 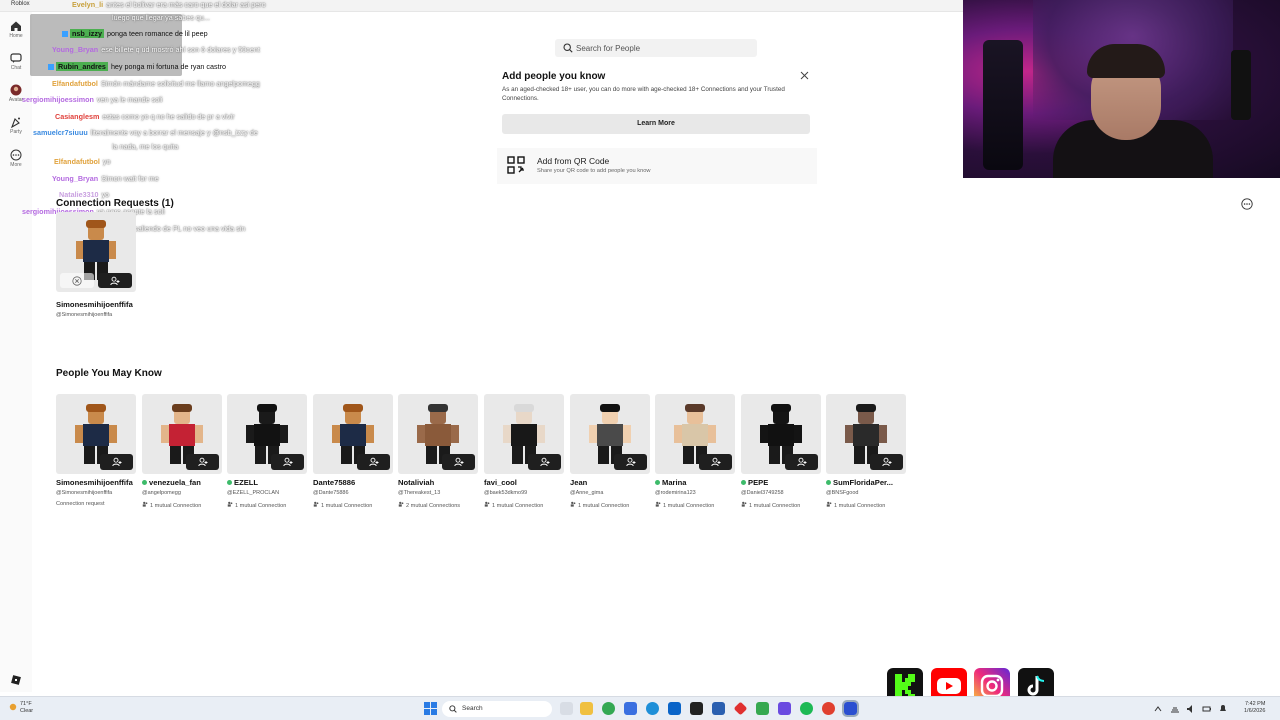 I want to click on person-name: Notaliviah, so click(x=416, y=482).